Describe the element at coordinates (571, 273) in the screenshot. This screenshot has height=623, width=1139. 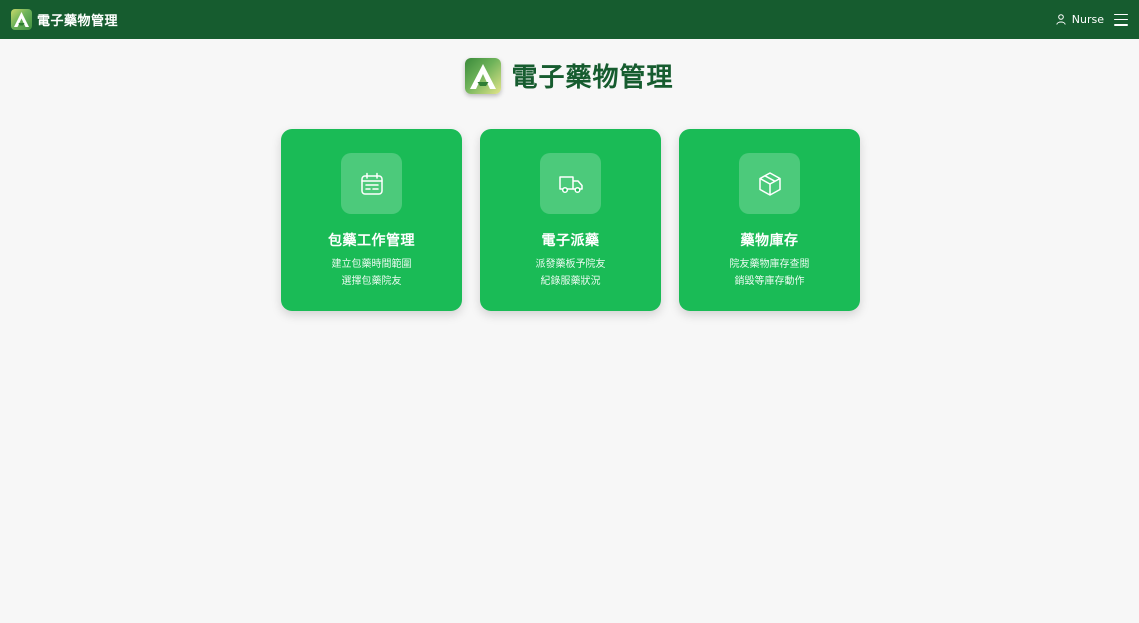
I see `card-description: 派發藥板予院友 紀錄服藥狀況` at that location.